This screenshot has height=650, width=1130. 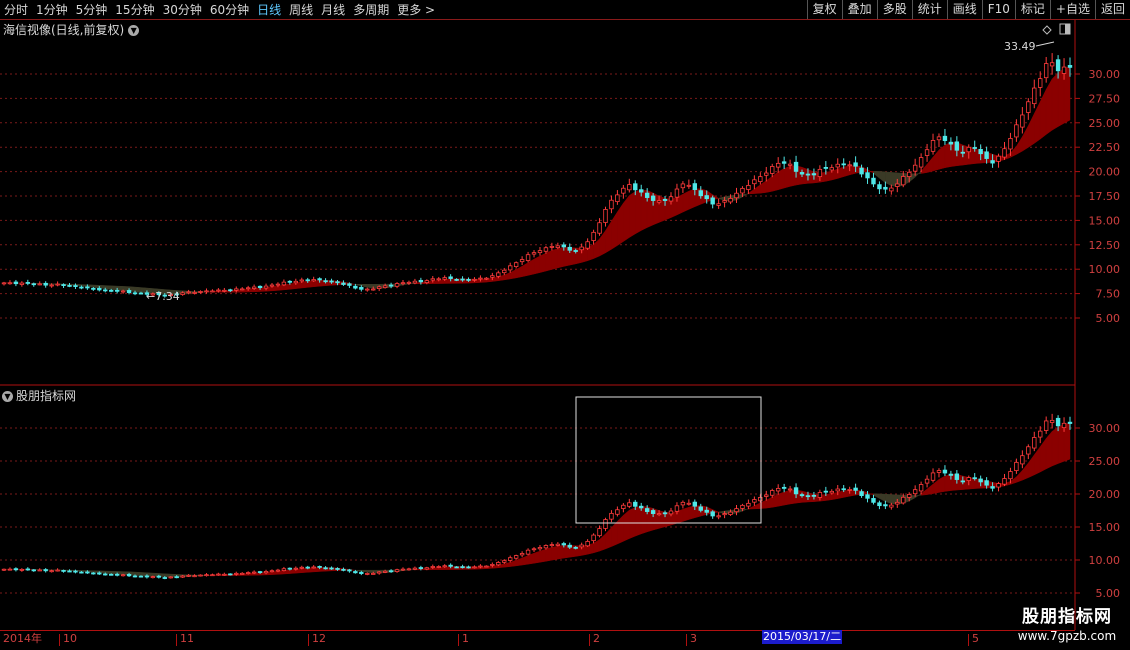 What do you see at coordinates (1105, 428) in the screenshot?
I see `y-tick-label: 30.00` at bounding box center [1105, 428].